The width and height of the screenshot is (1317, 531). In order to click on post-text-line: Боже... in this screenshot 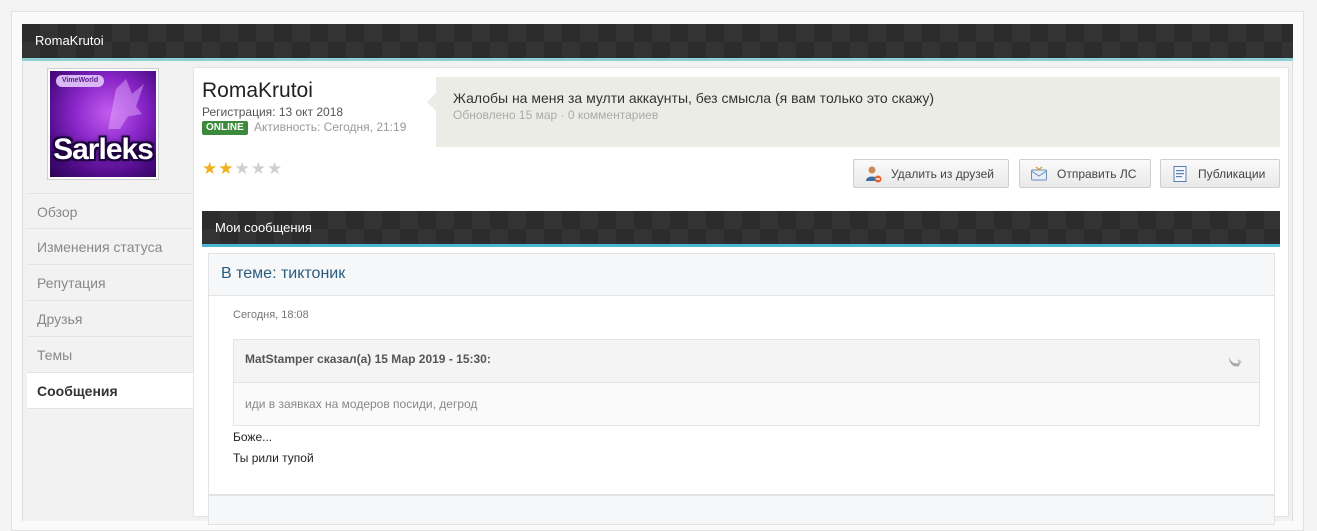, I will do `click(253, 437)`.